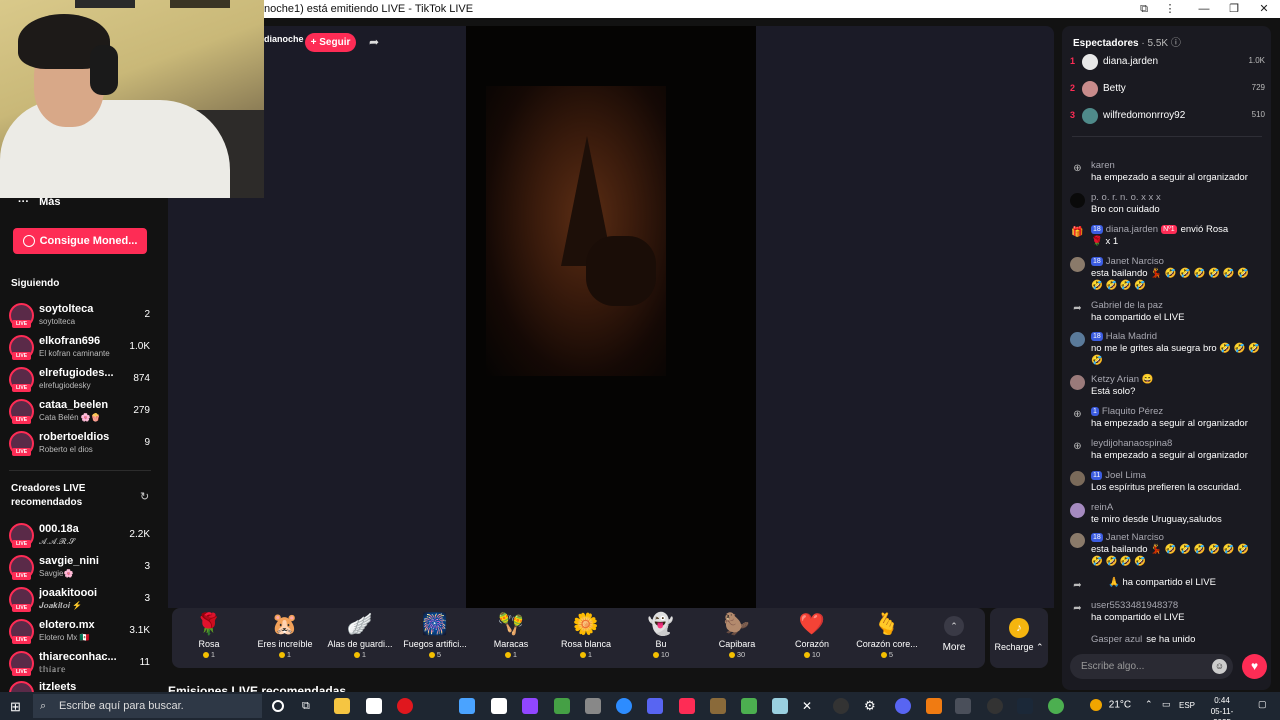 The width and height of the screenshot is (1280, 720). Describe the element at coordinates (1204, 229) in the screenshot. I see `gift-action: envió Rosa` at that location.